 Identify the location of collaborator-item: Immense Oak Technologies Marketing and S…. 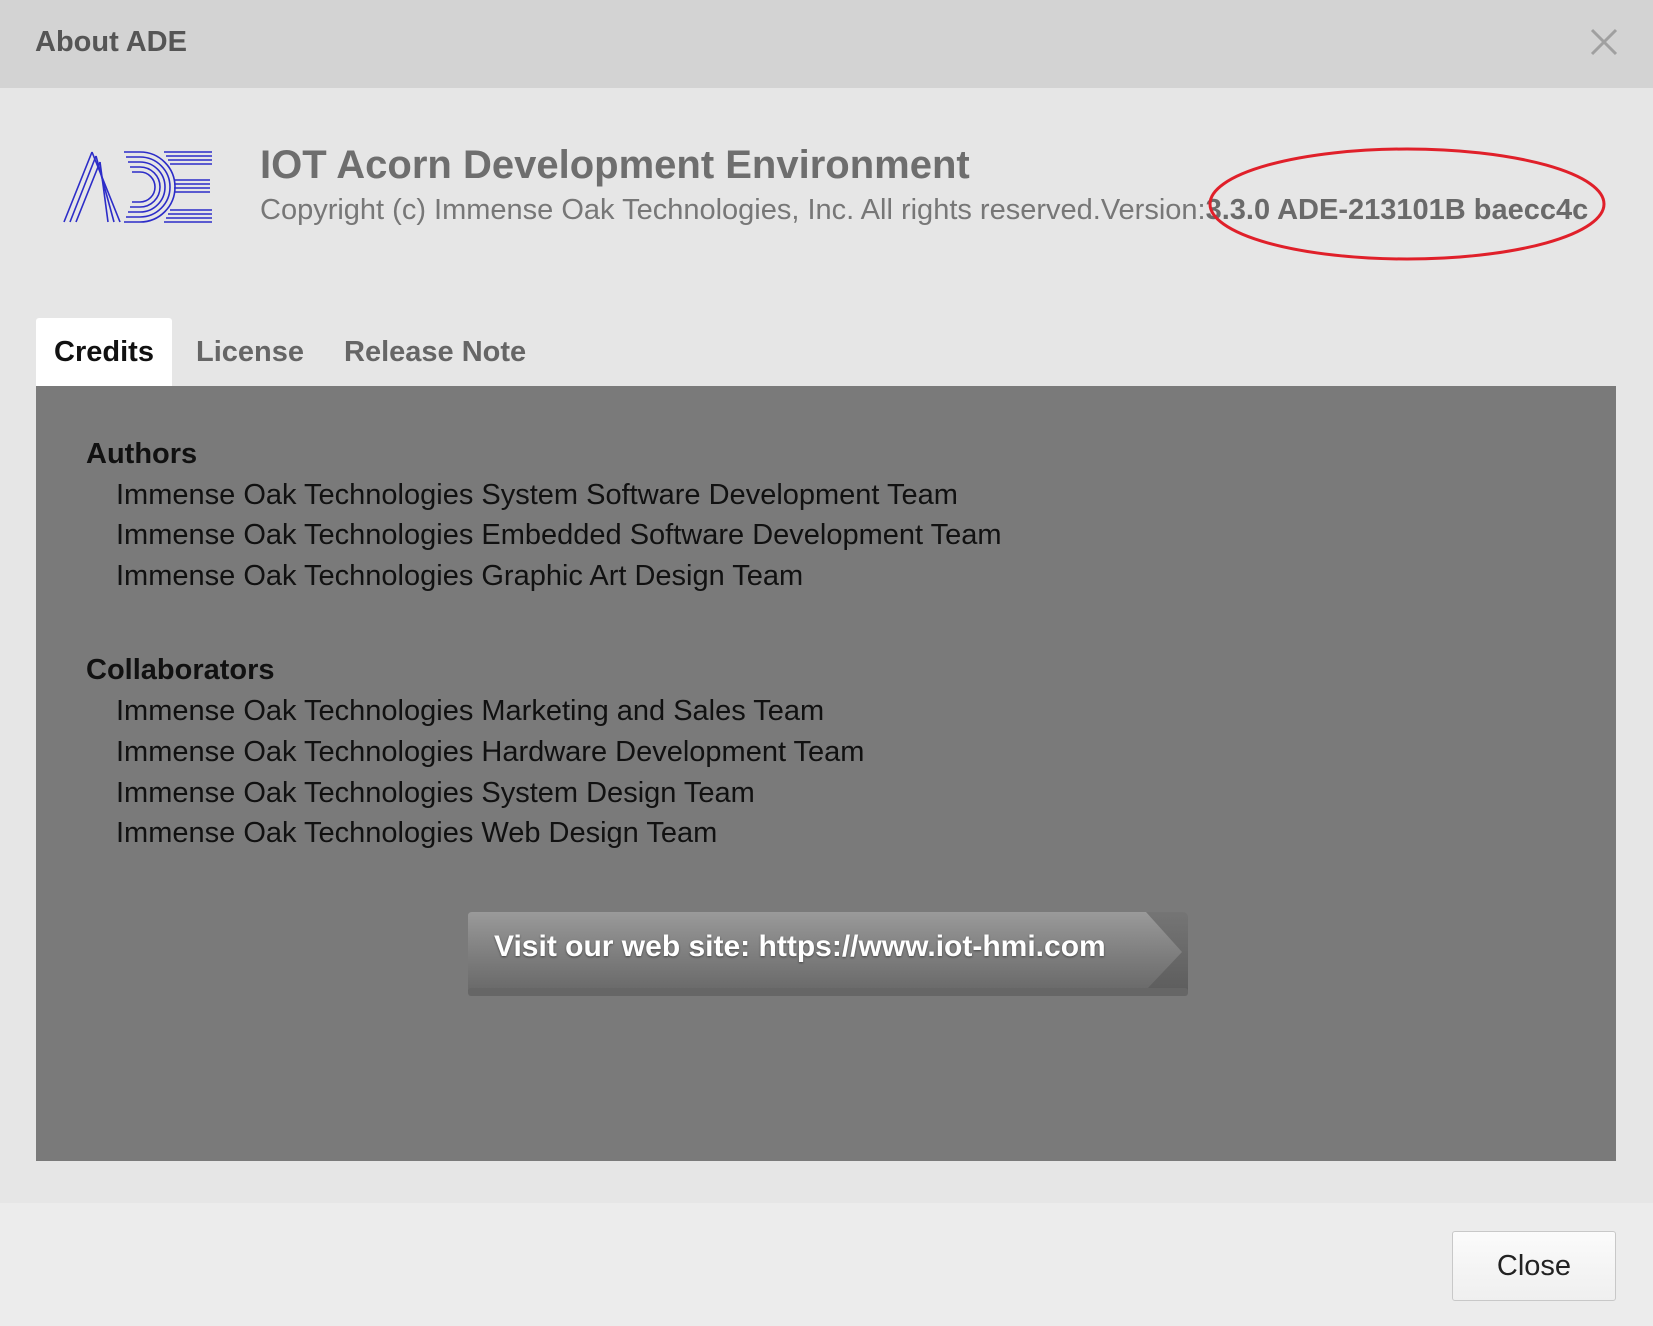
(470, 711).